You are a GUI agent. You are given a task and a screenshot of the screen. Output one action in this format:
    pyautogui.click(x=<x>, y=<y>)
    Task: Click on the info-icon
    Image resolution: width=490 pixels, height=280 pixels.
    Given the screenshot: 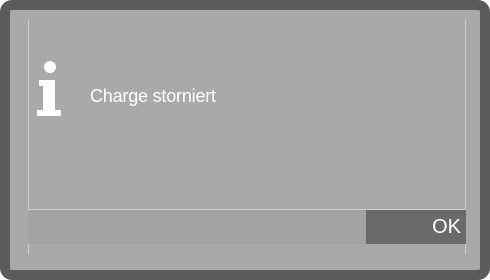 What is the action you would take?
    pyautogui.click(x=49, y=88)
    